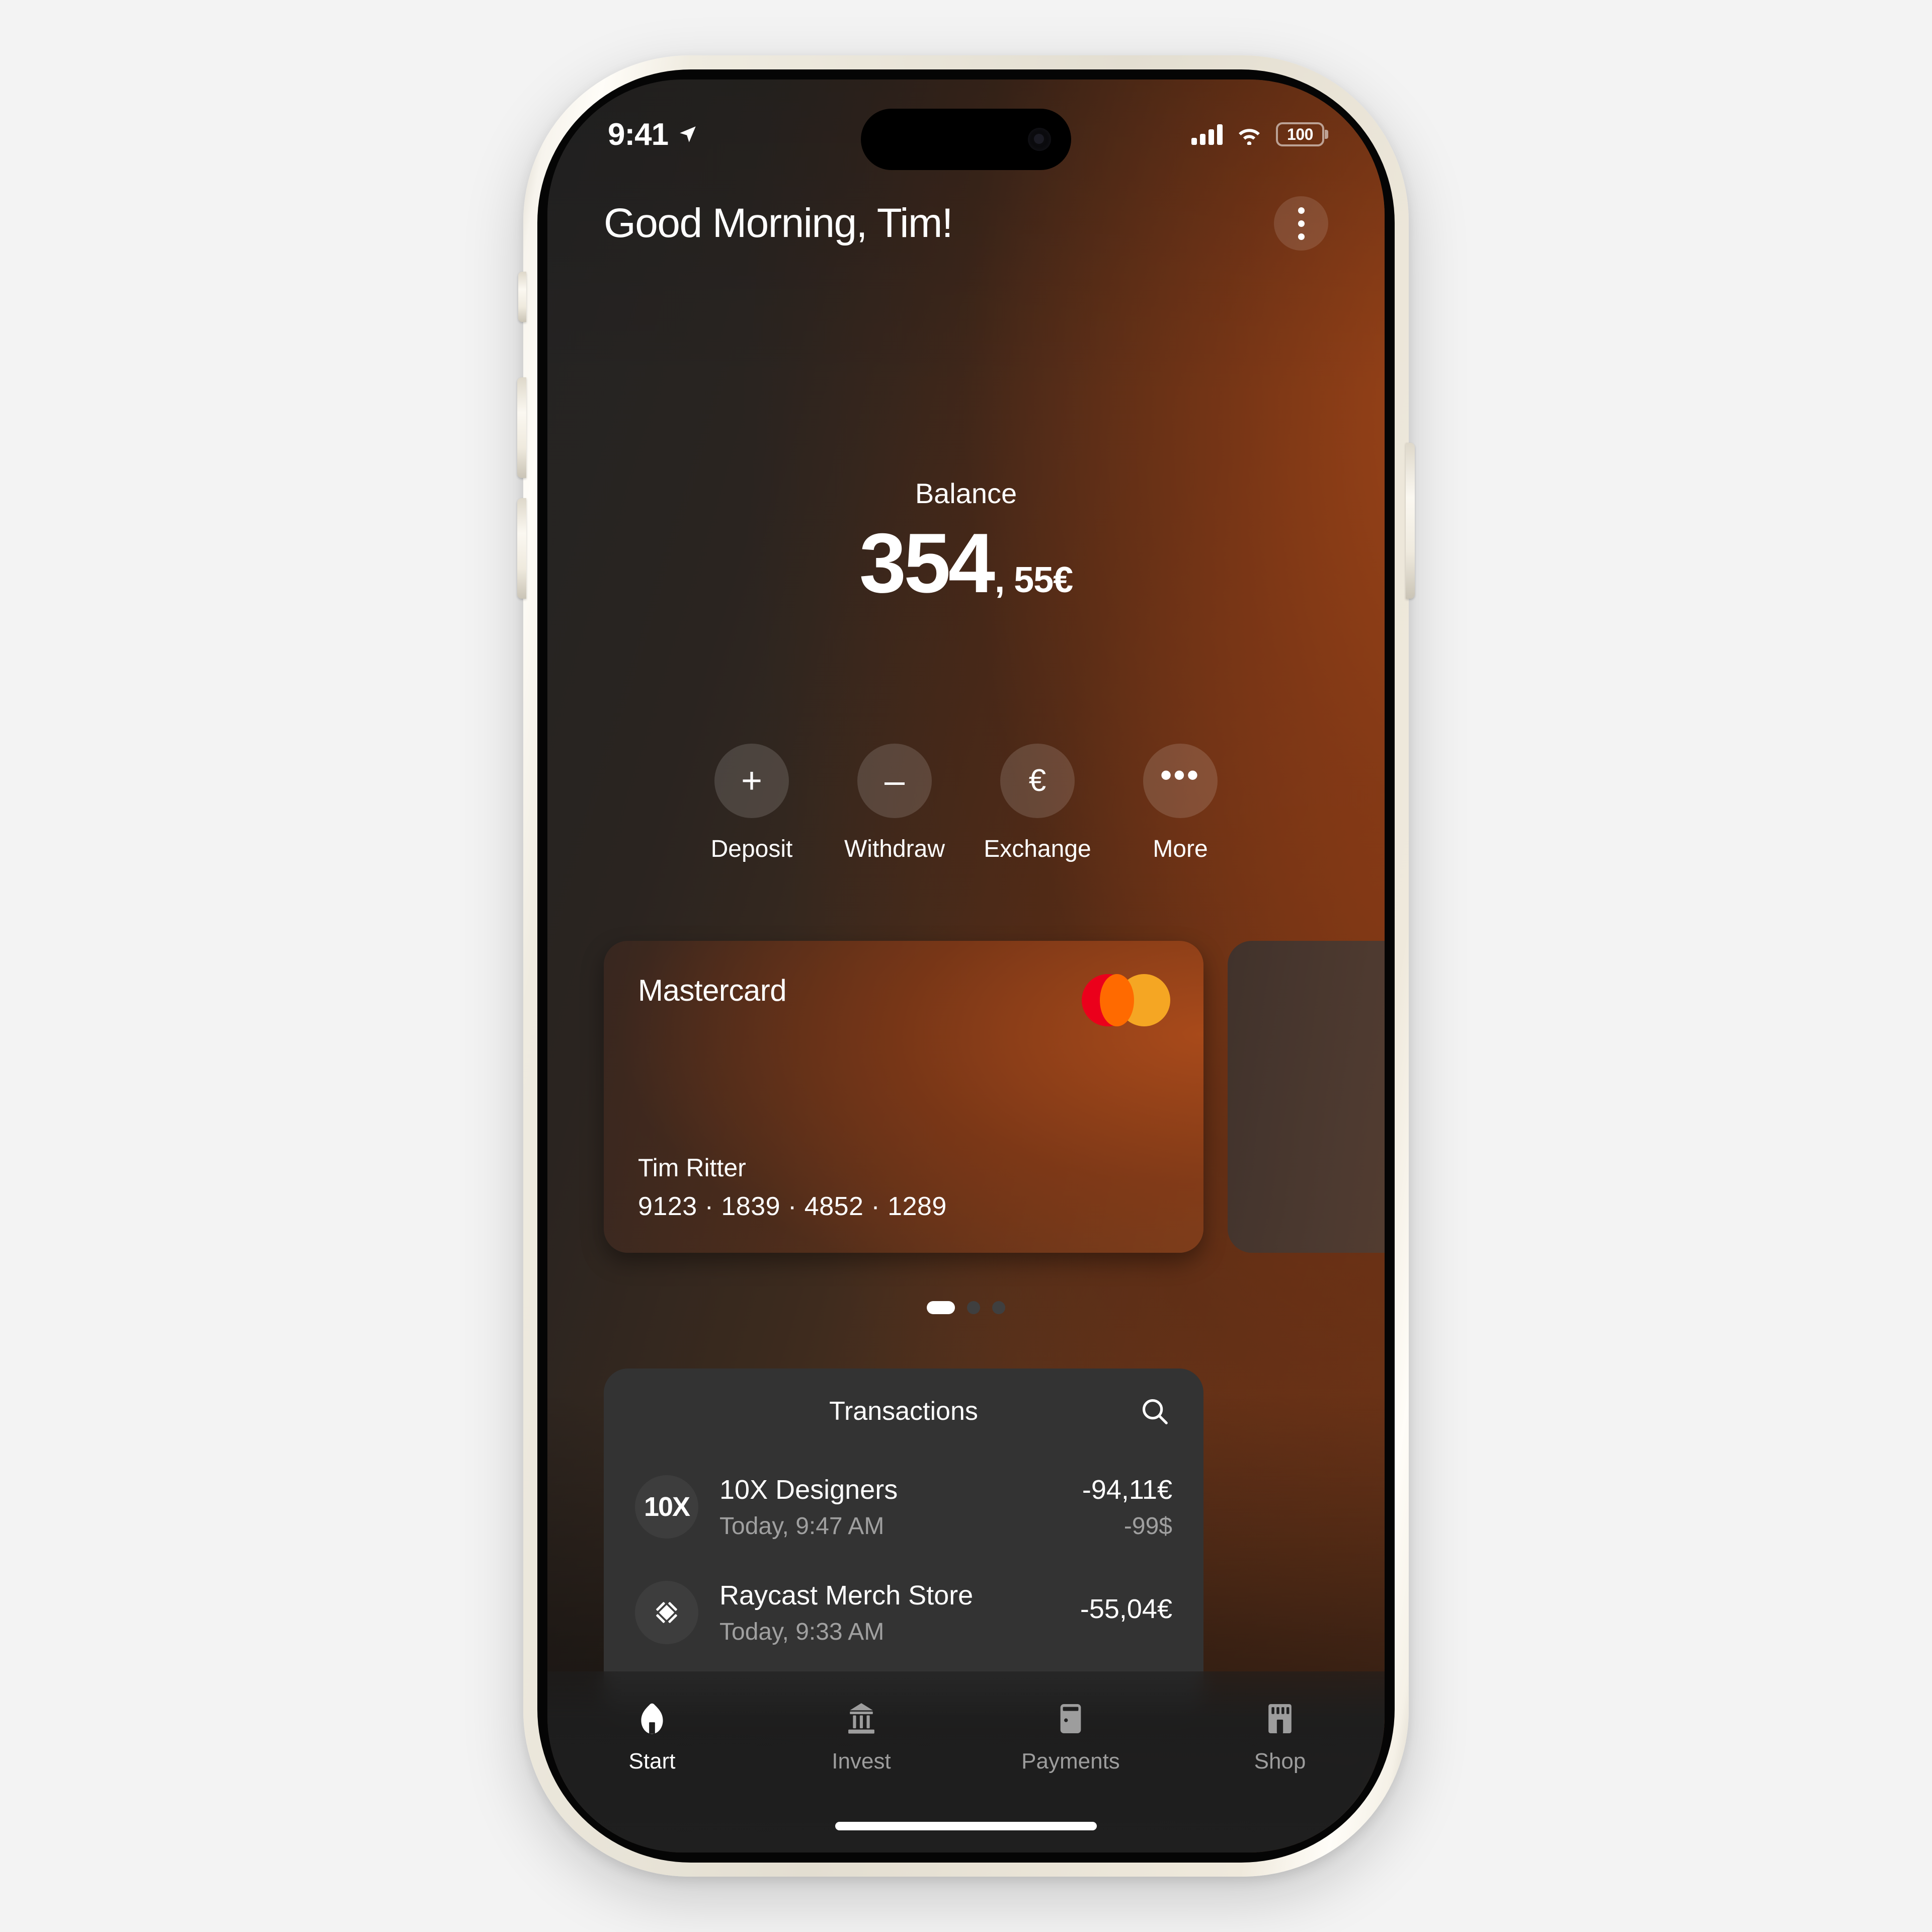 This screenshot has width=1932, height=1932. Describe the element at coordinates (1280, 1719) in the screenshot. I see `store-icon` at that location.